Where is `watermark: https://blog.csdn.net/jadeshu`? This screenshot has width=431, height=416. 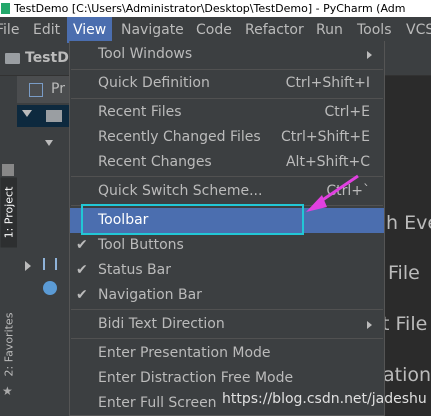 watermark: https://blog.csdn.net/jadeshu is located at coordinates (324, 399).